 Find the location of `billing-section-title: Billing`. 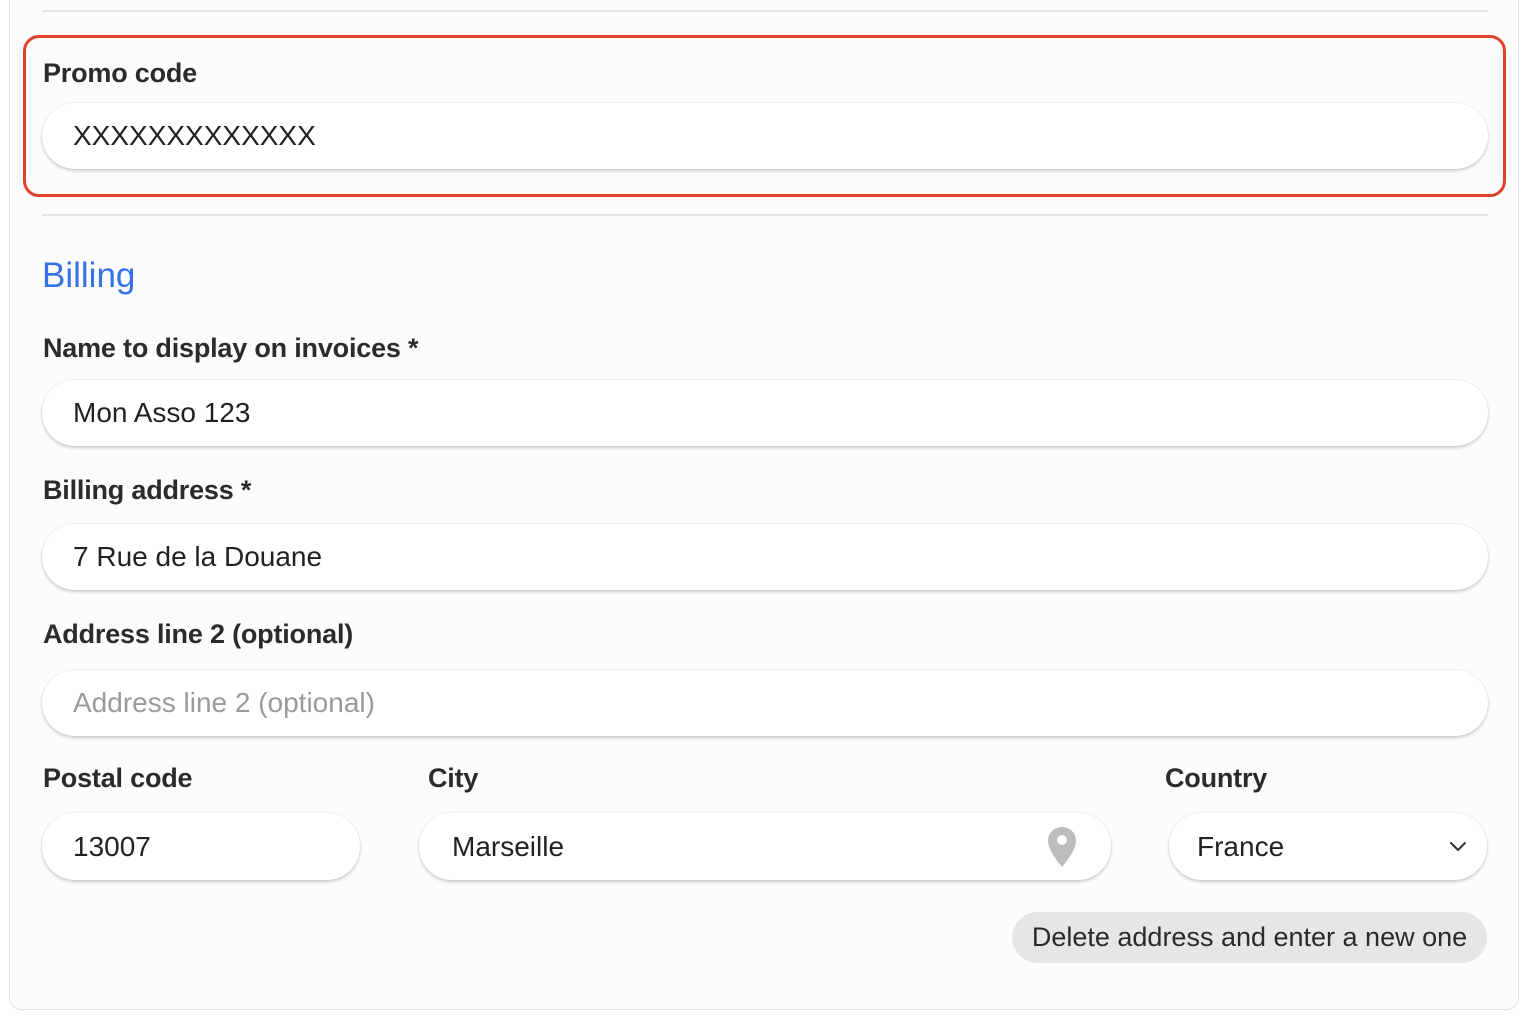

billing-section-title: Billing is located at coordinates (89, 275).